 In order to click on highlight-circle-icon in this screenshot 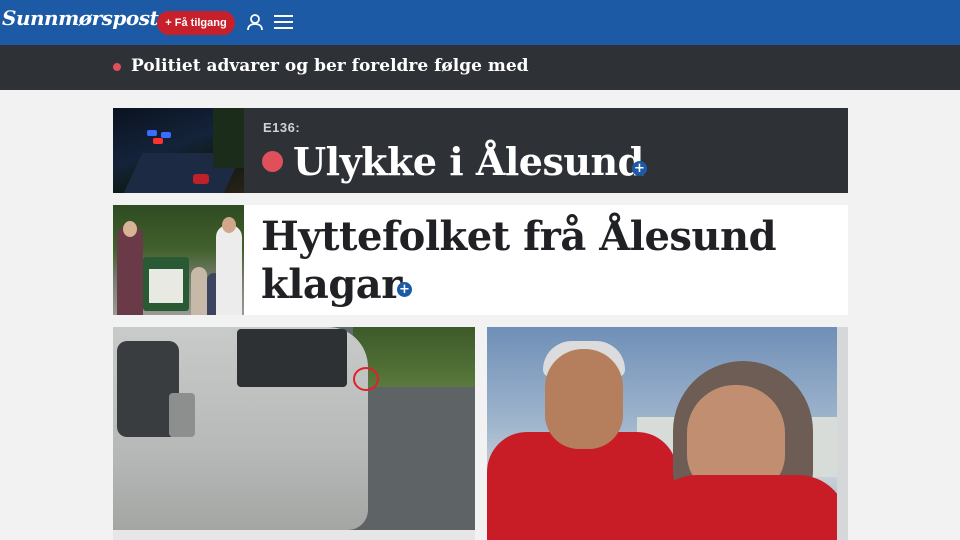, I will do `click(366, 379)`.